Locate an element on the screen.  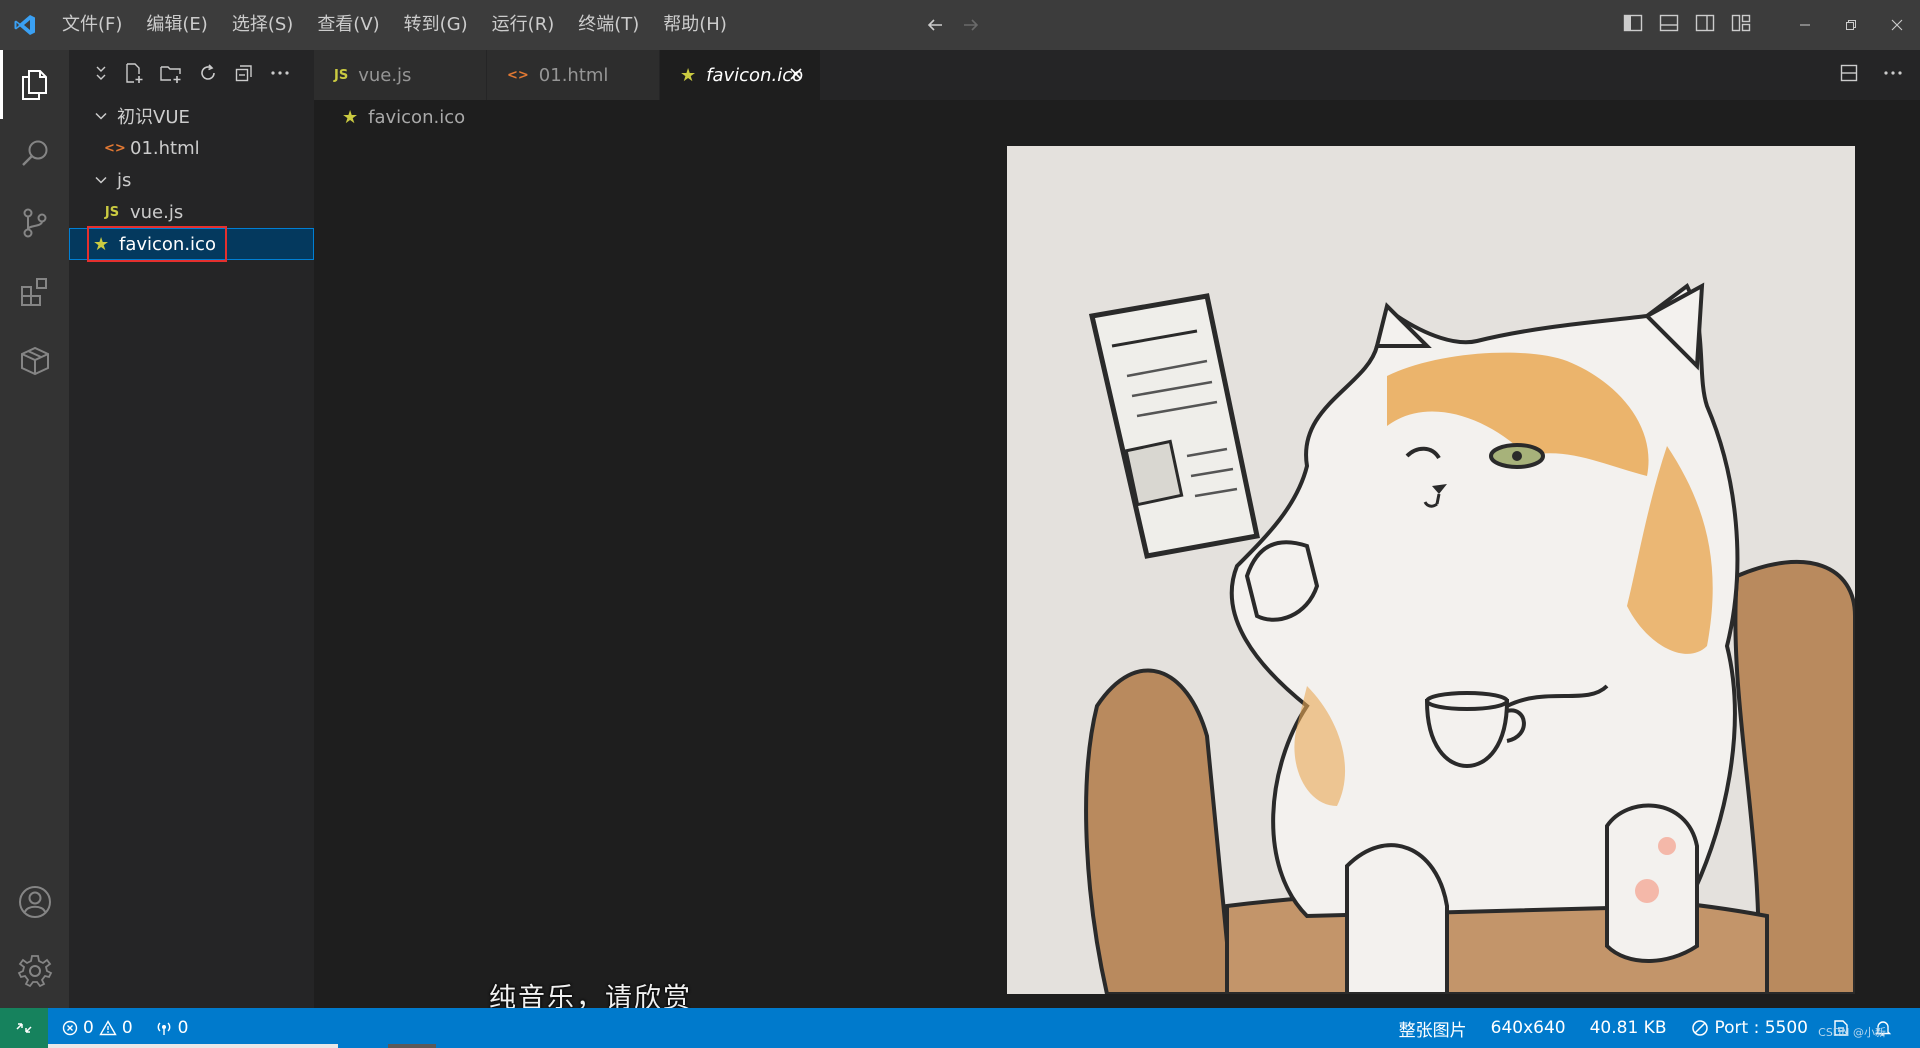
menu-go: 转到(G) is located at coordinates (436, 25).